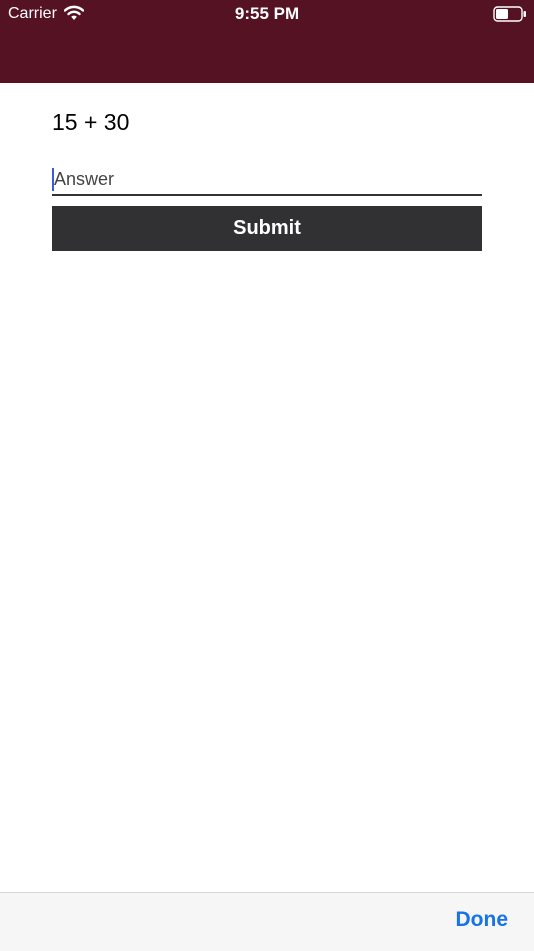 This screenshot has width=534, height=951. Describe the element at coordinates (510, 14) in the screenshot. I see `battery-icon` at that location.